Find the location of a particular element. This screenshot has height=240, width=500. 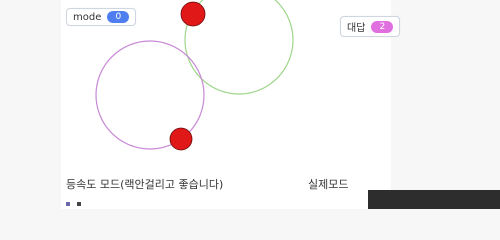

dark-overlay-panel is located at coordinates (434, 199).